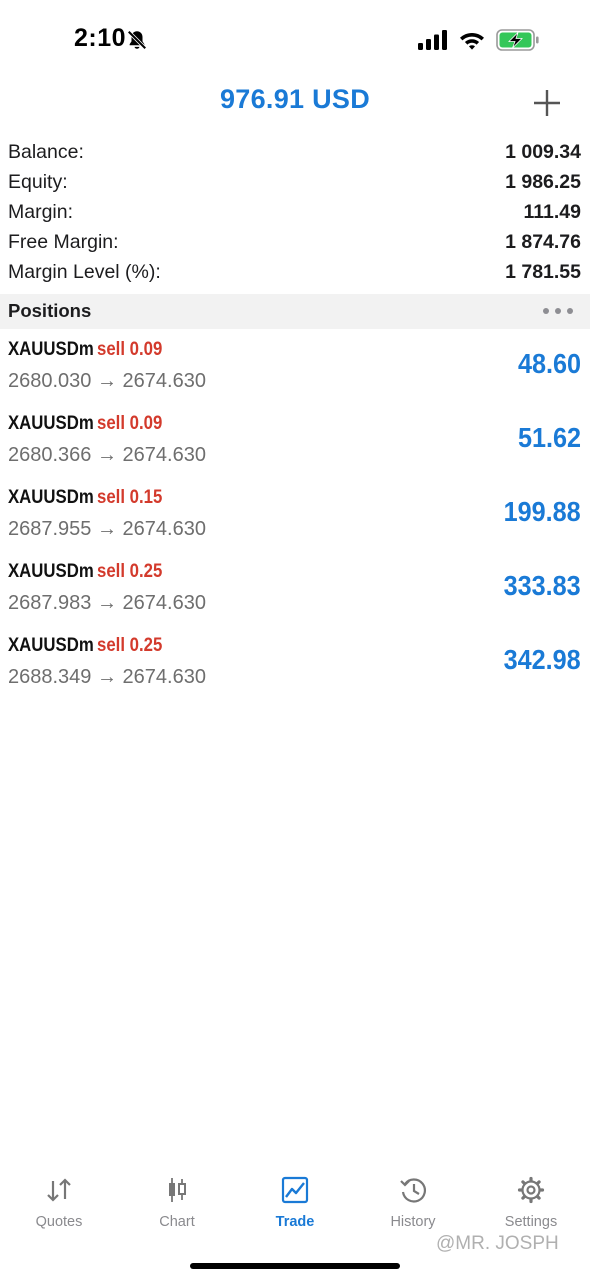 This screenshot has height=1280, width=590. Describe the element at coordinates (295, 182) in the screenshot. I see `summary-row-equity: Equity: 1 986.25` at that location.